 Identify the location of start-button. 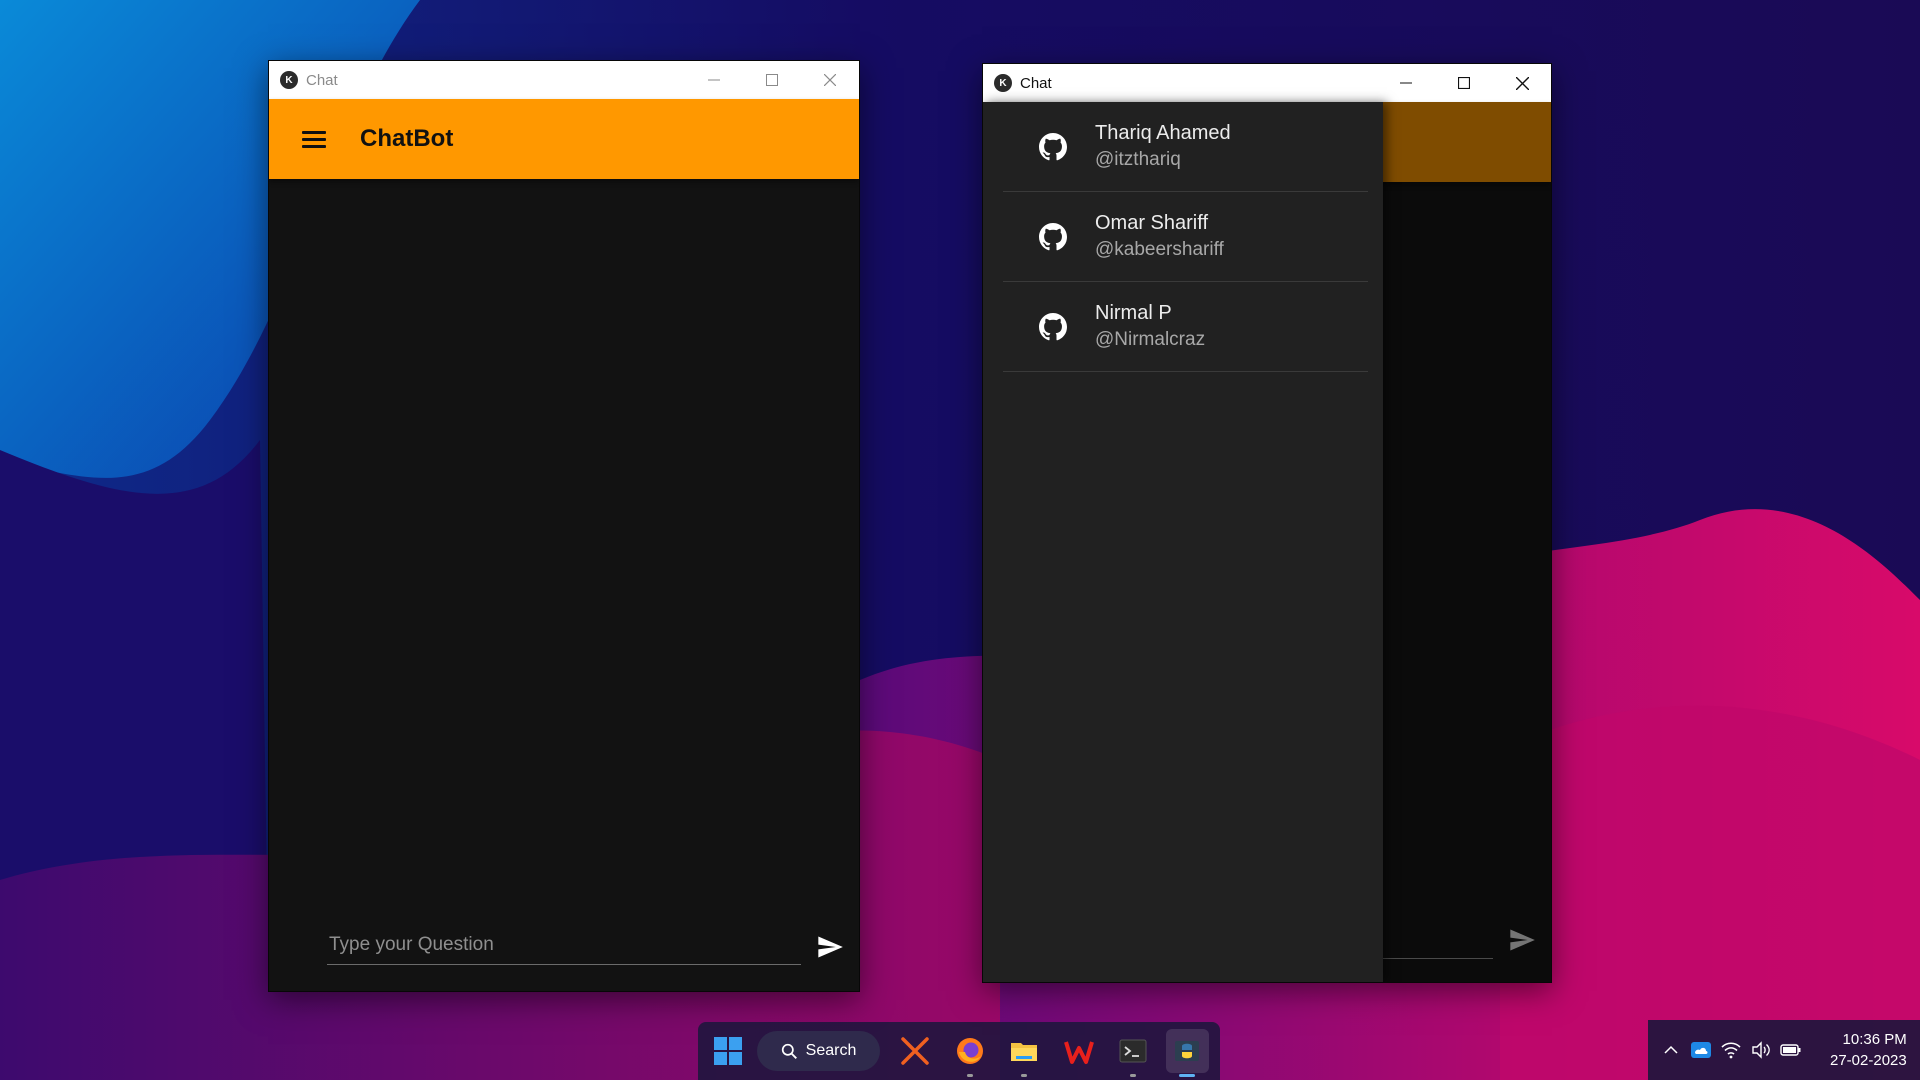
(727, 1051).